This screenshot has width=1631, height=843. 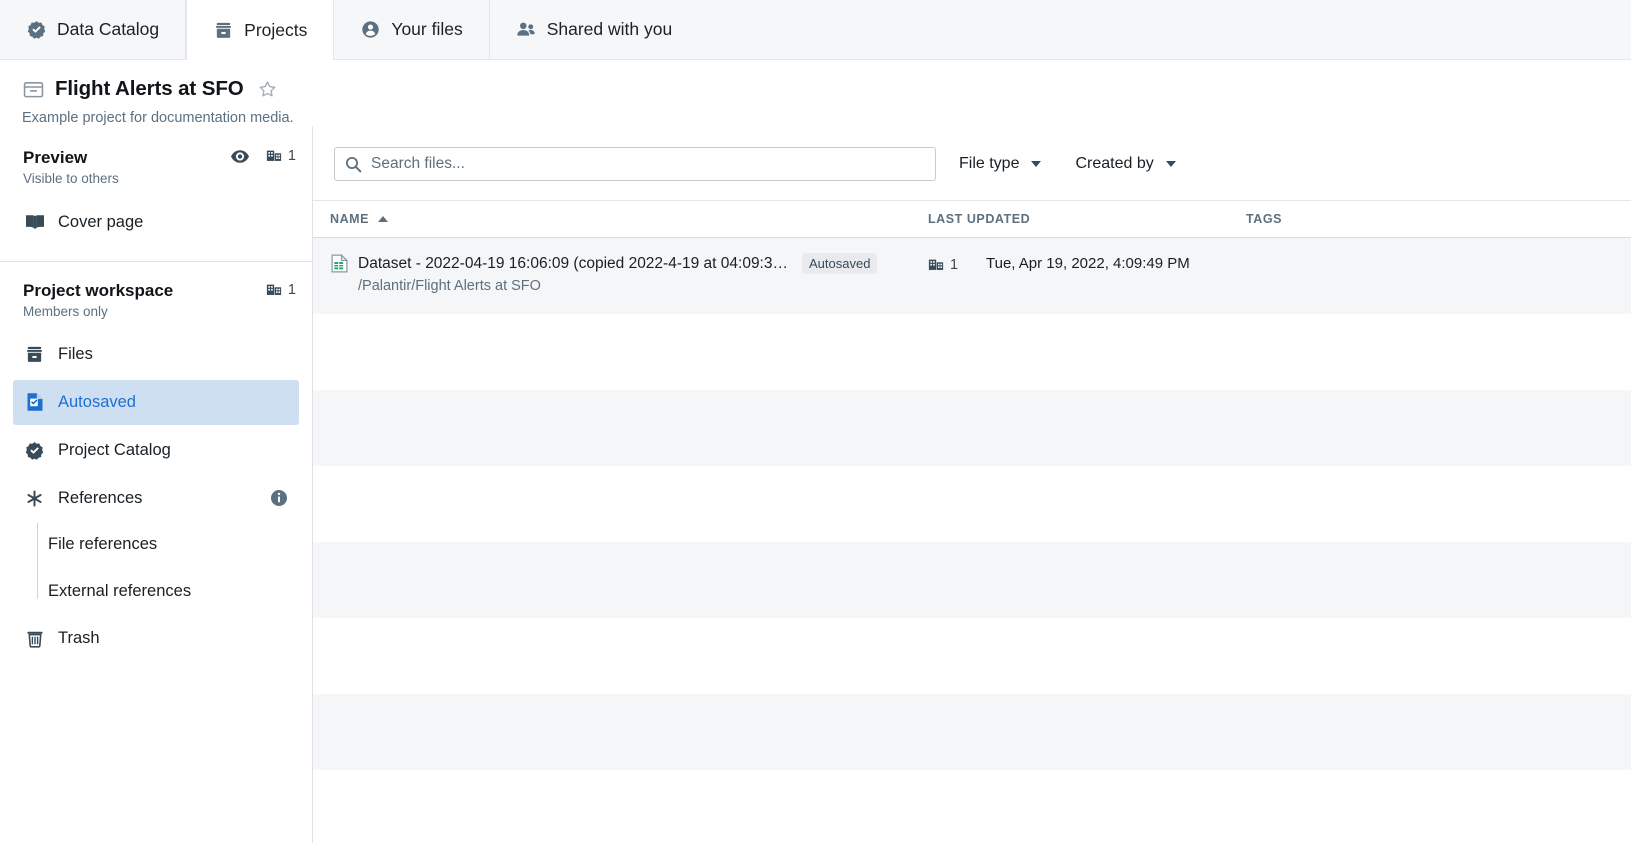 What do you see at coordinates (75, 353) in the screenshot?
I see `sidebar-item-label: Files` at bounding box center [75, 353].